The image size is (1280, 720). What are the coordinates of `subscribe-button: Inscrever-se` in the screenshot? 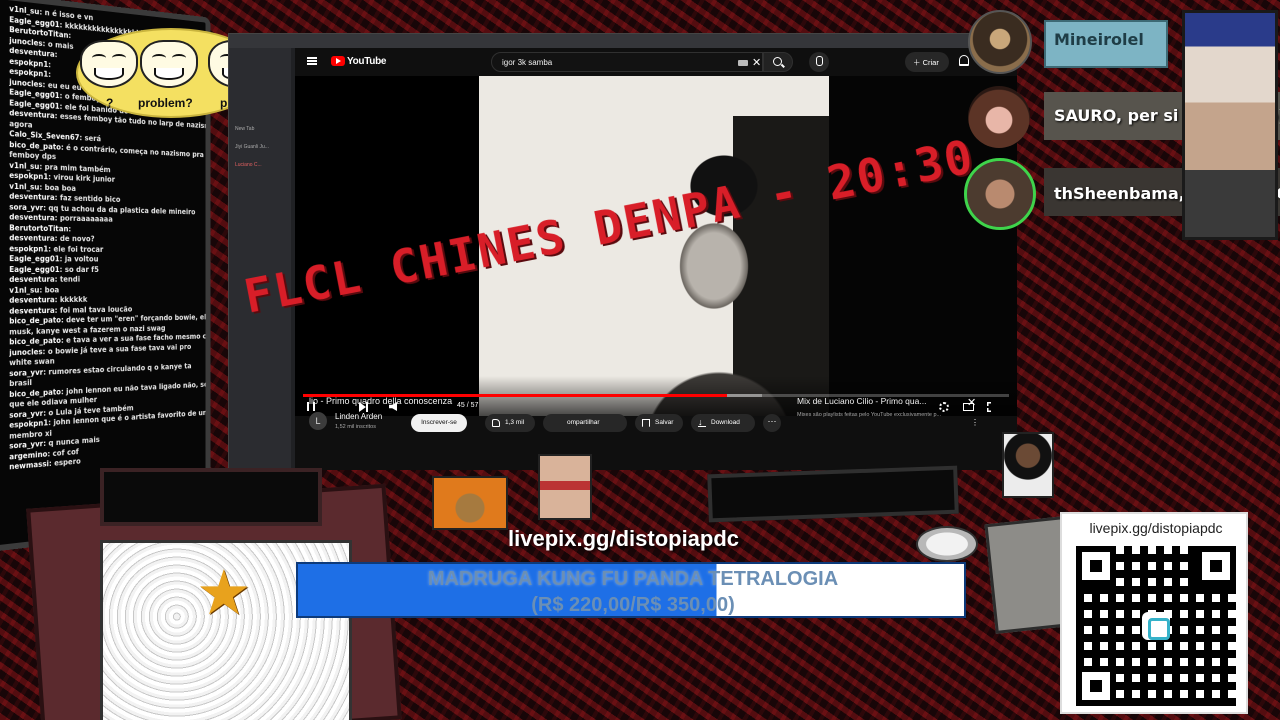 It's located at (439, 423).